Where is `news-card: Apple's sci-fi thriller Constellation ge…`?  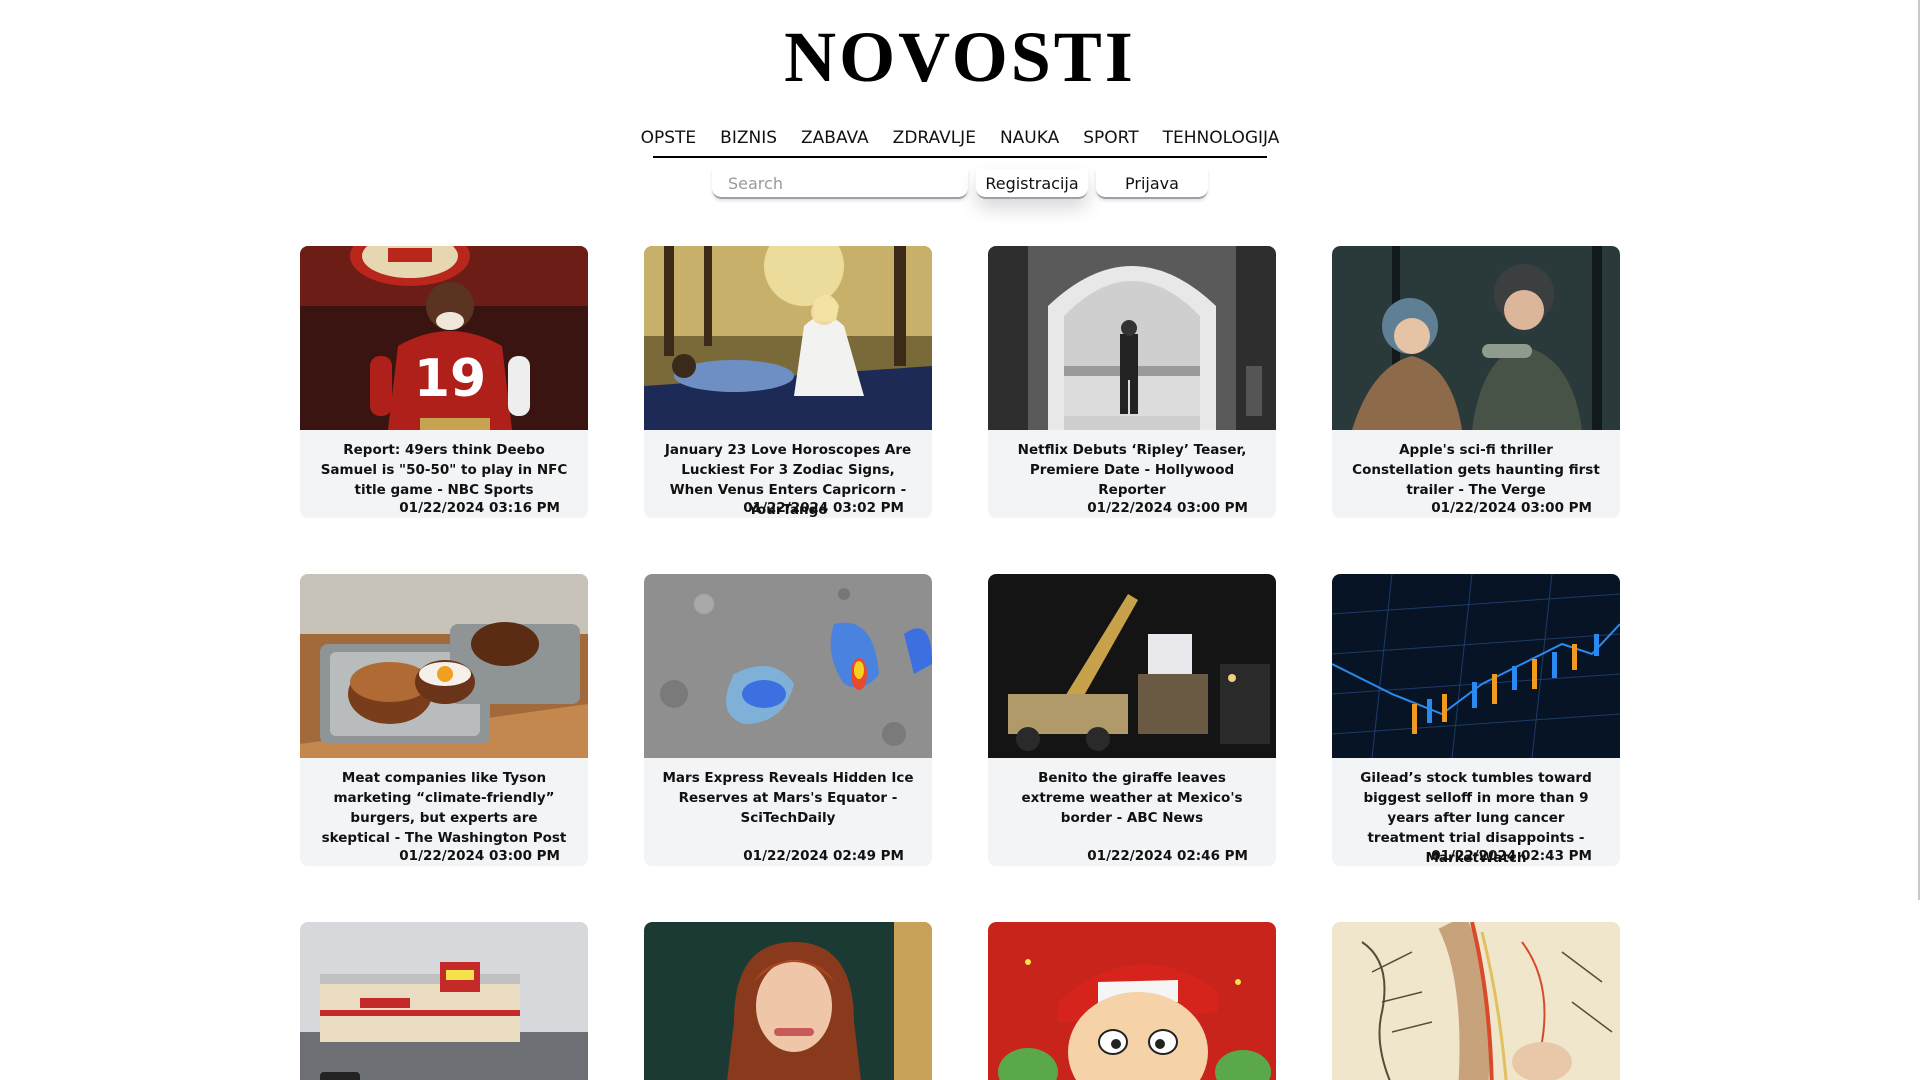 news-card: Apple's sci-fi thriller Constellation ge… is located at coordinates (1476, 382).